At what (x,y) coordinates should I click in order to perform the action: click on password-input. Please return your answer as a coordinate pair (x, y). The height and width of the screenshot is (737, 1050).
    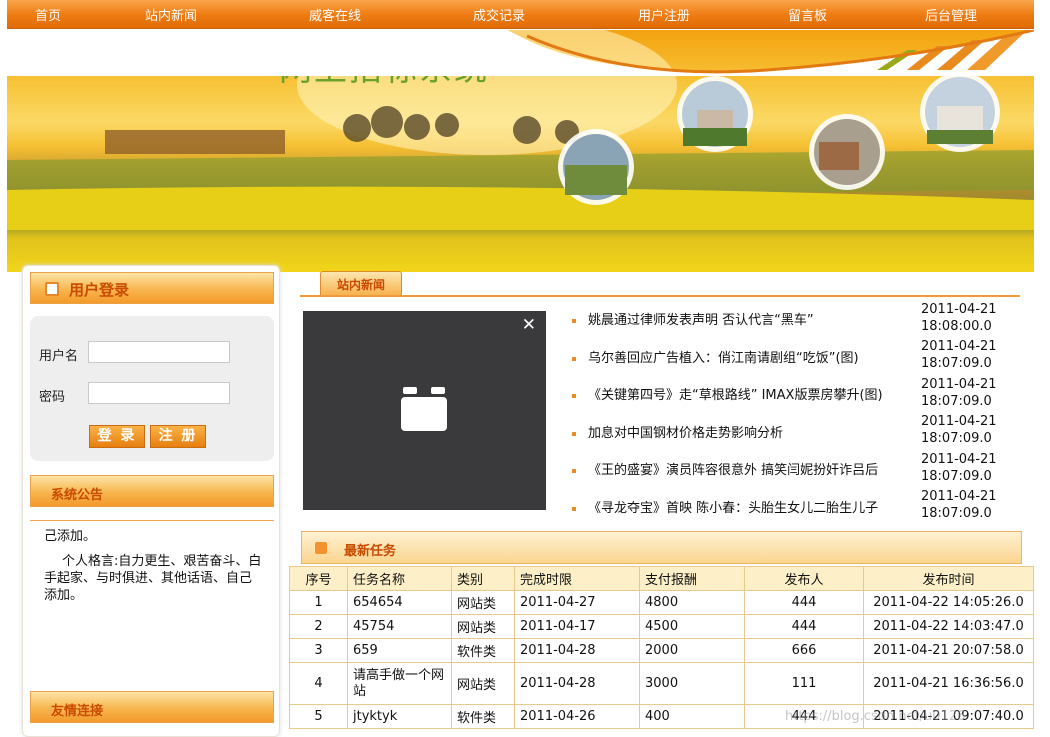
    Looking at the image, I should click on (159, 393).